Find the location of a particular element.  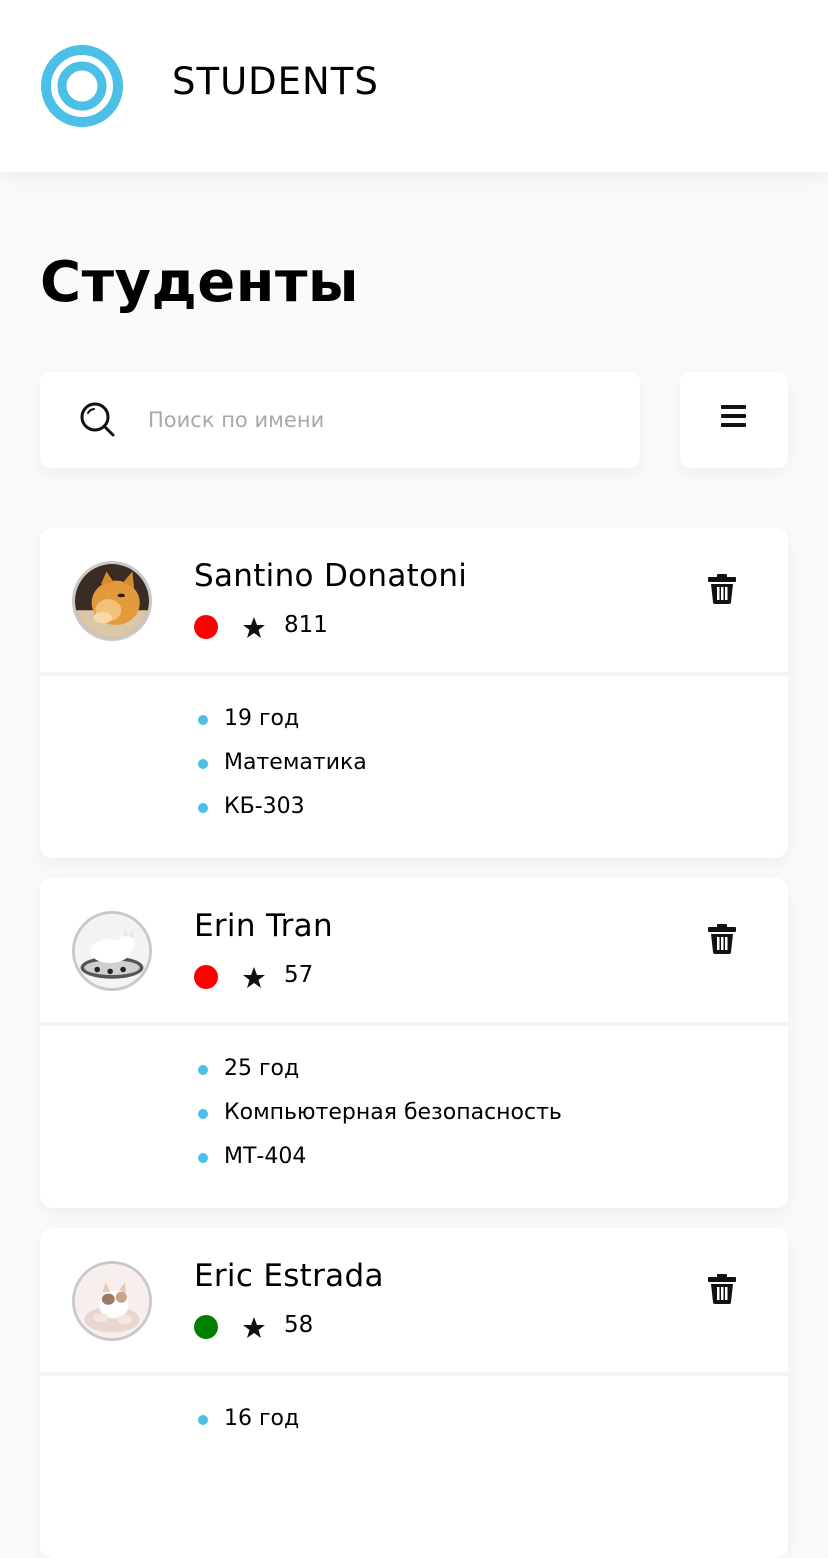

student-group: КБ-303 is located at coordinates (282, 814).